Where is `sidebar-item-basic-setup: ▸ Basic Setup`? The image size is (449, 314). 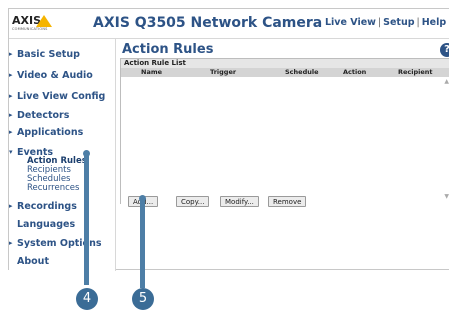
sidebar-item-basic-setup: ▸ Basic Setup is located at coordinates (44, 54).